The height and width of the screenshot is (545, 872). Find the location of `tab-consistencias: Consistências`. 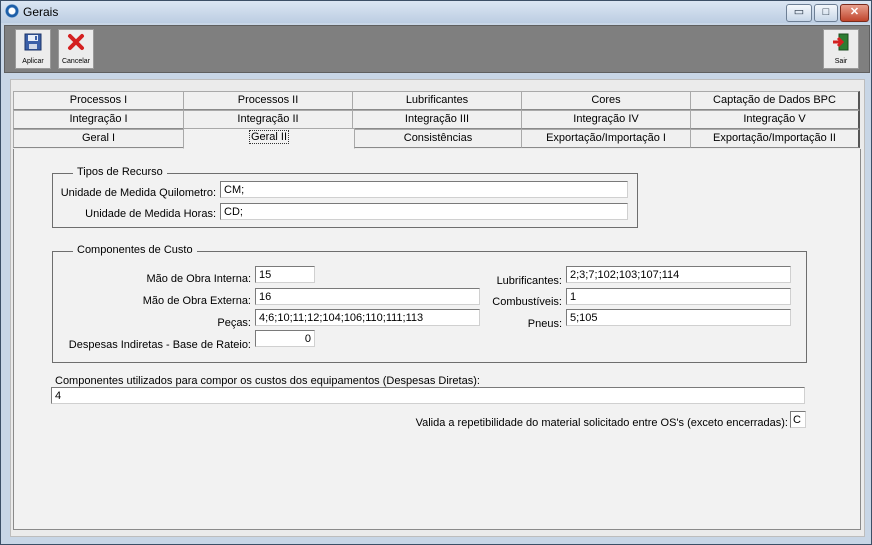

tab-consistencias: Consistências is located at coordinates (438, 138).